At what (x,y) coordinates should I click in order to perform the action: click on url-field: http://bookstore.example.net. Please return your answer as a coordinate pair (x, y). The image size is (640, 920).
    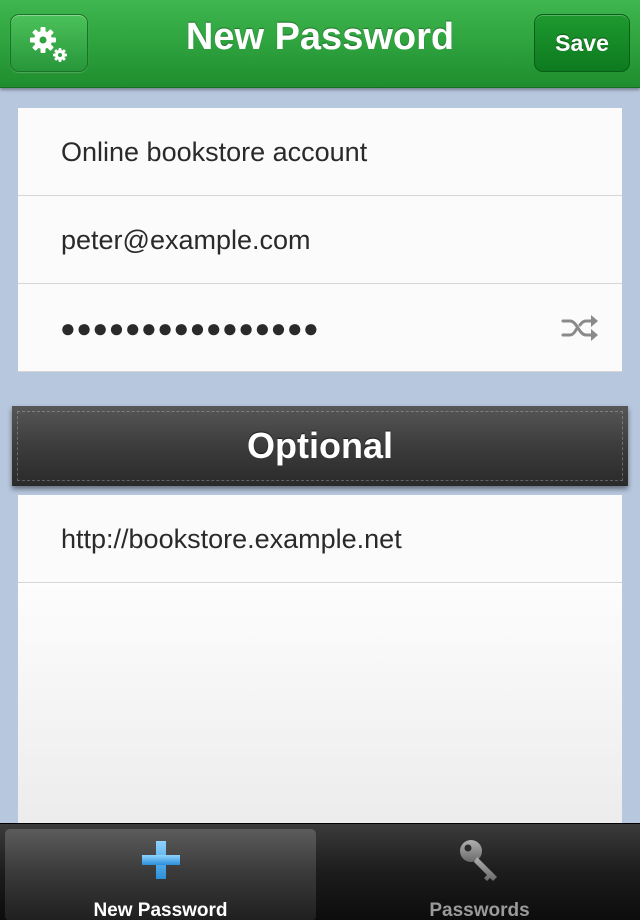
    Looking at the image, I should click on (320, 539).